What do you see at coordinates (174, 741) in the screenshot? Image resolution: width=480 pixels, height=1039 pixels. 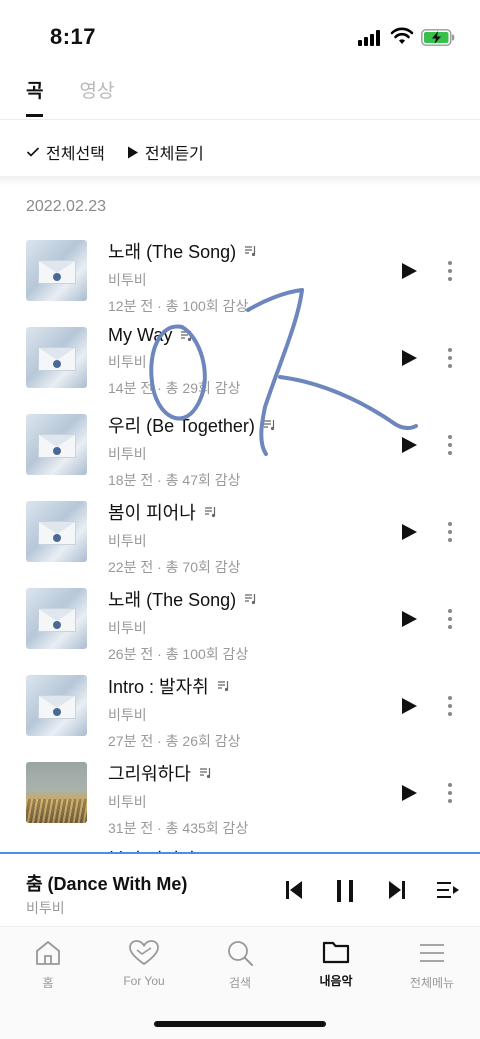 I see `song-play-info: 27분 전 · 총 26회 감상` at bounding box center [174, 741].